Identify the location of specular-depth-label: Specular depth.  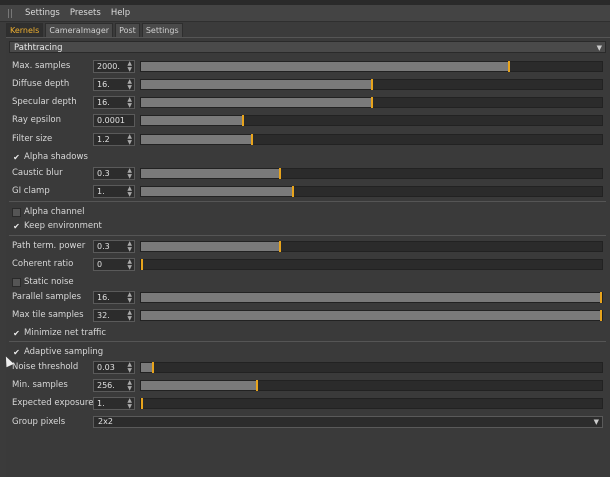
(44, 102).